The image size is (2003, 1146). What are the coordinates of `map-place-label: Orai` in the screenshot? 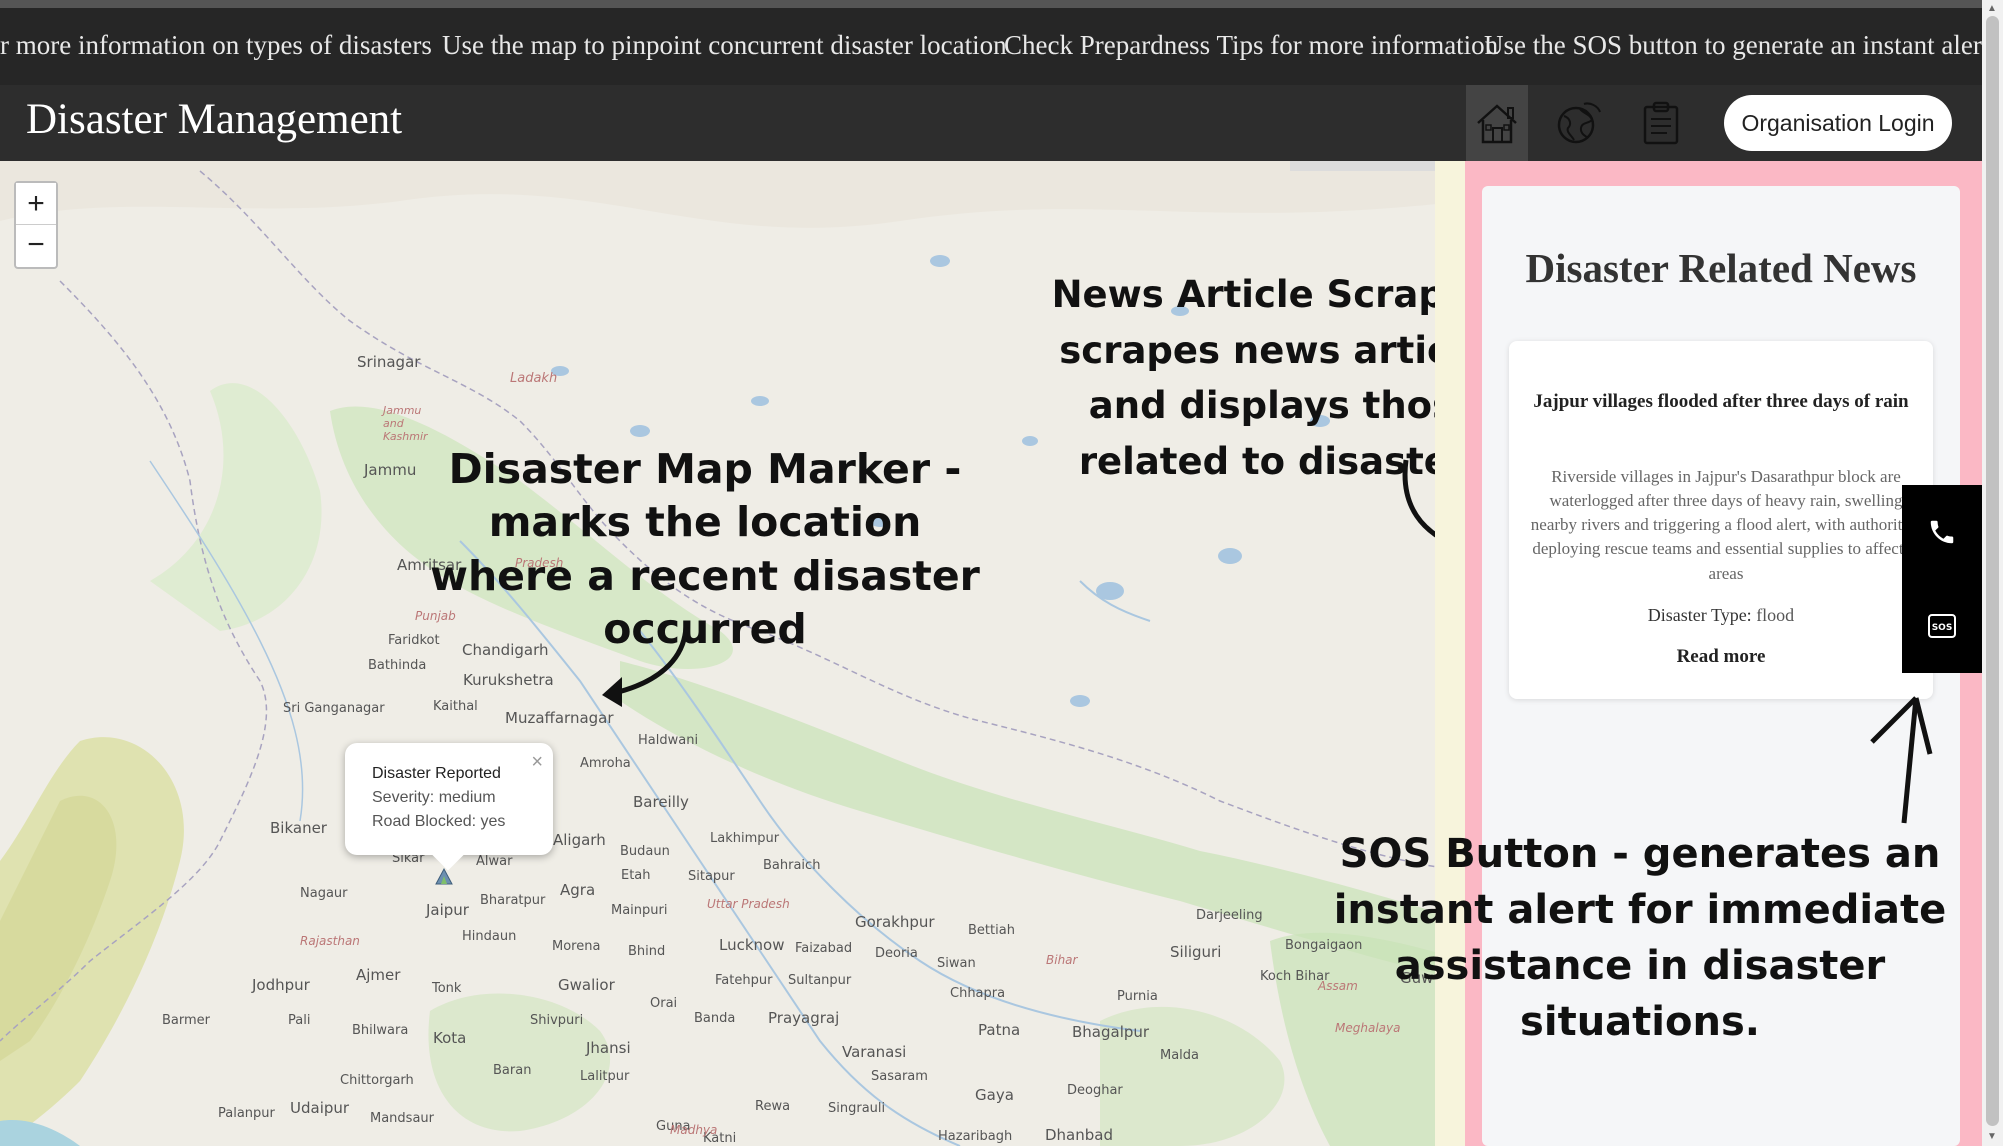 It's located at (664, 1003).